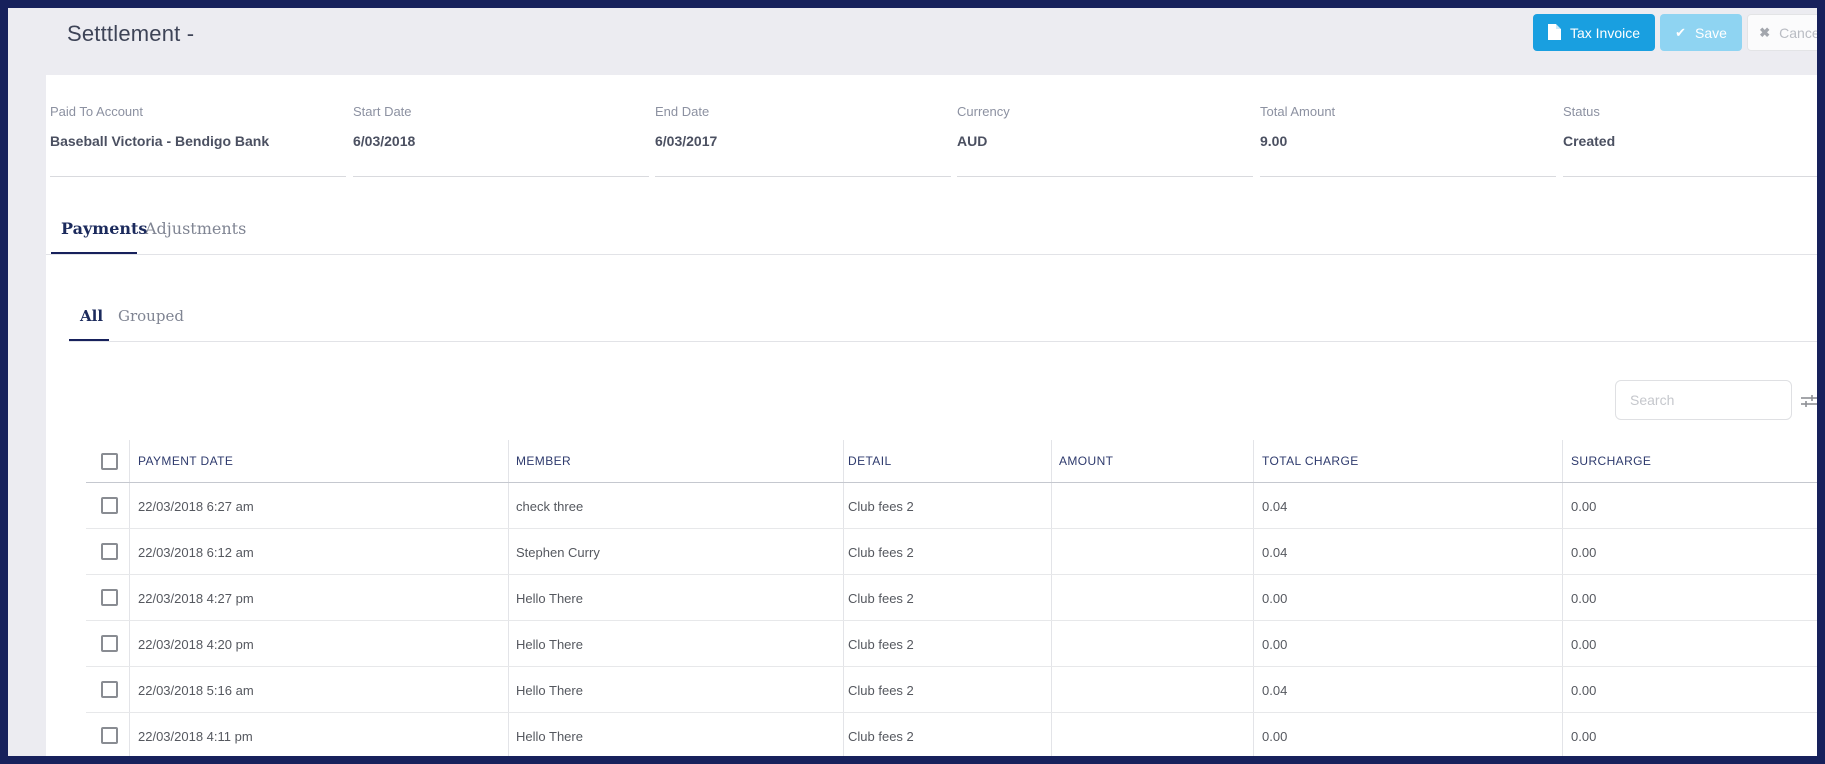 The height and width of the screenshot is (764, 1825). I want to click on page-title: Setttlement -, so click(131, 33).